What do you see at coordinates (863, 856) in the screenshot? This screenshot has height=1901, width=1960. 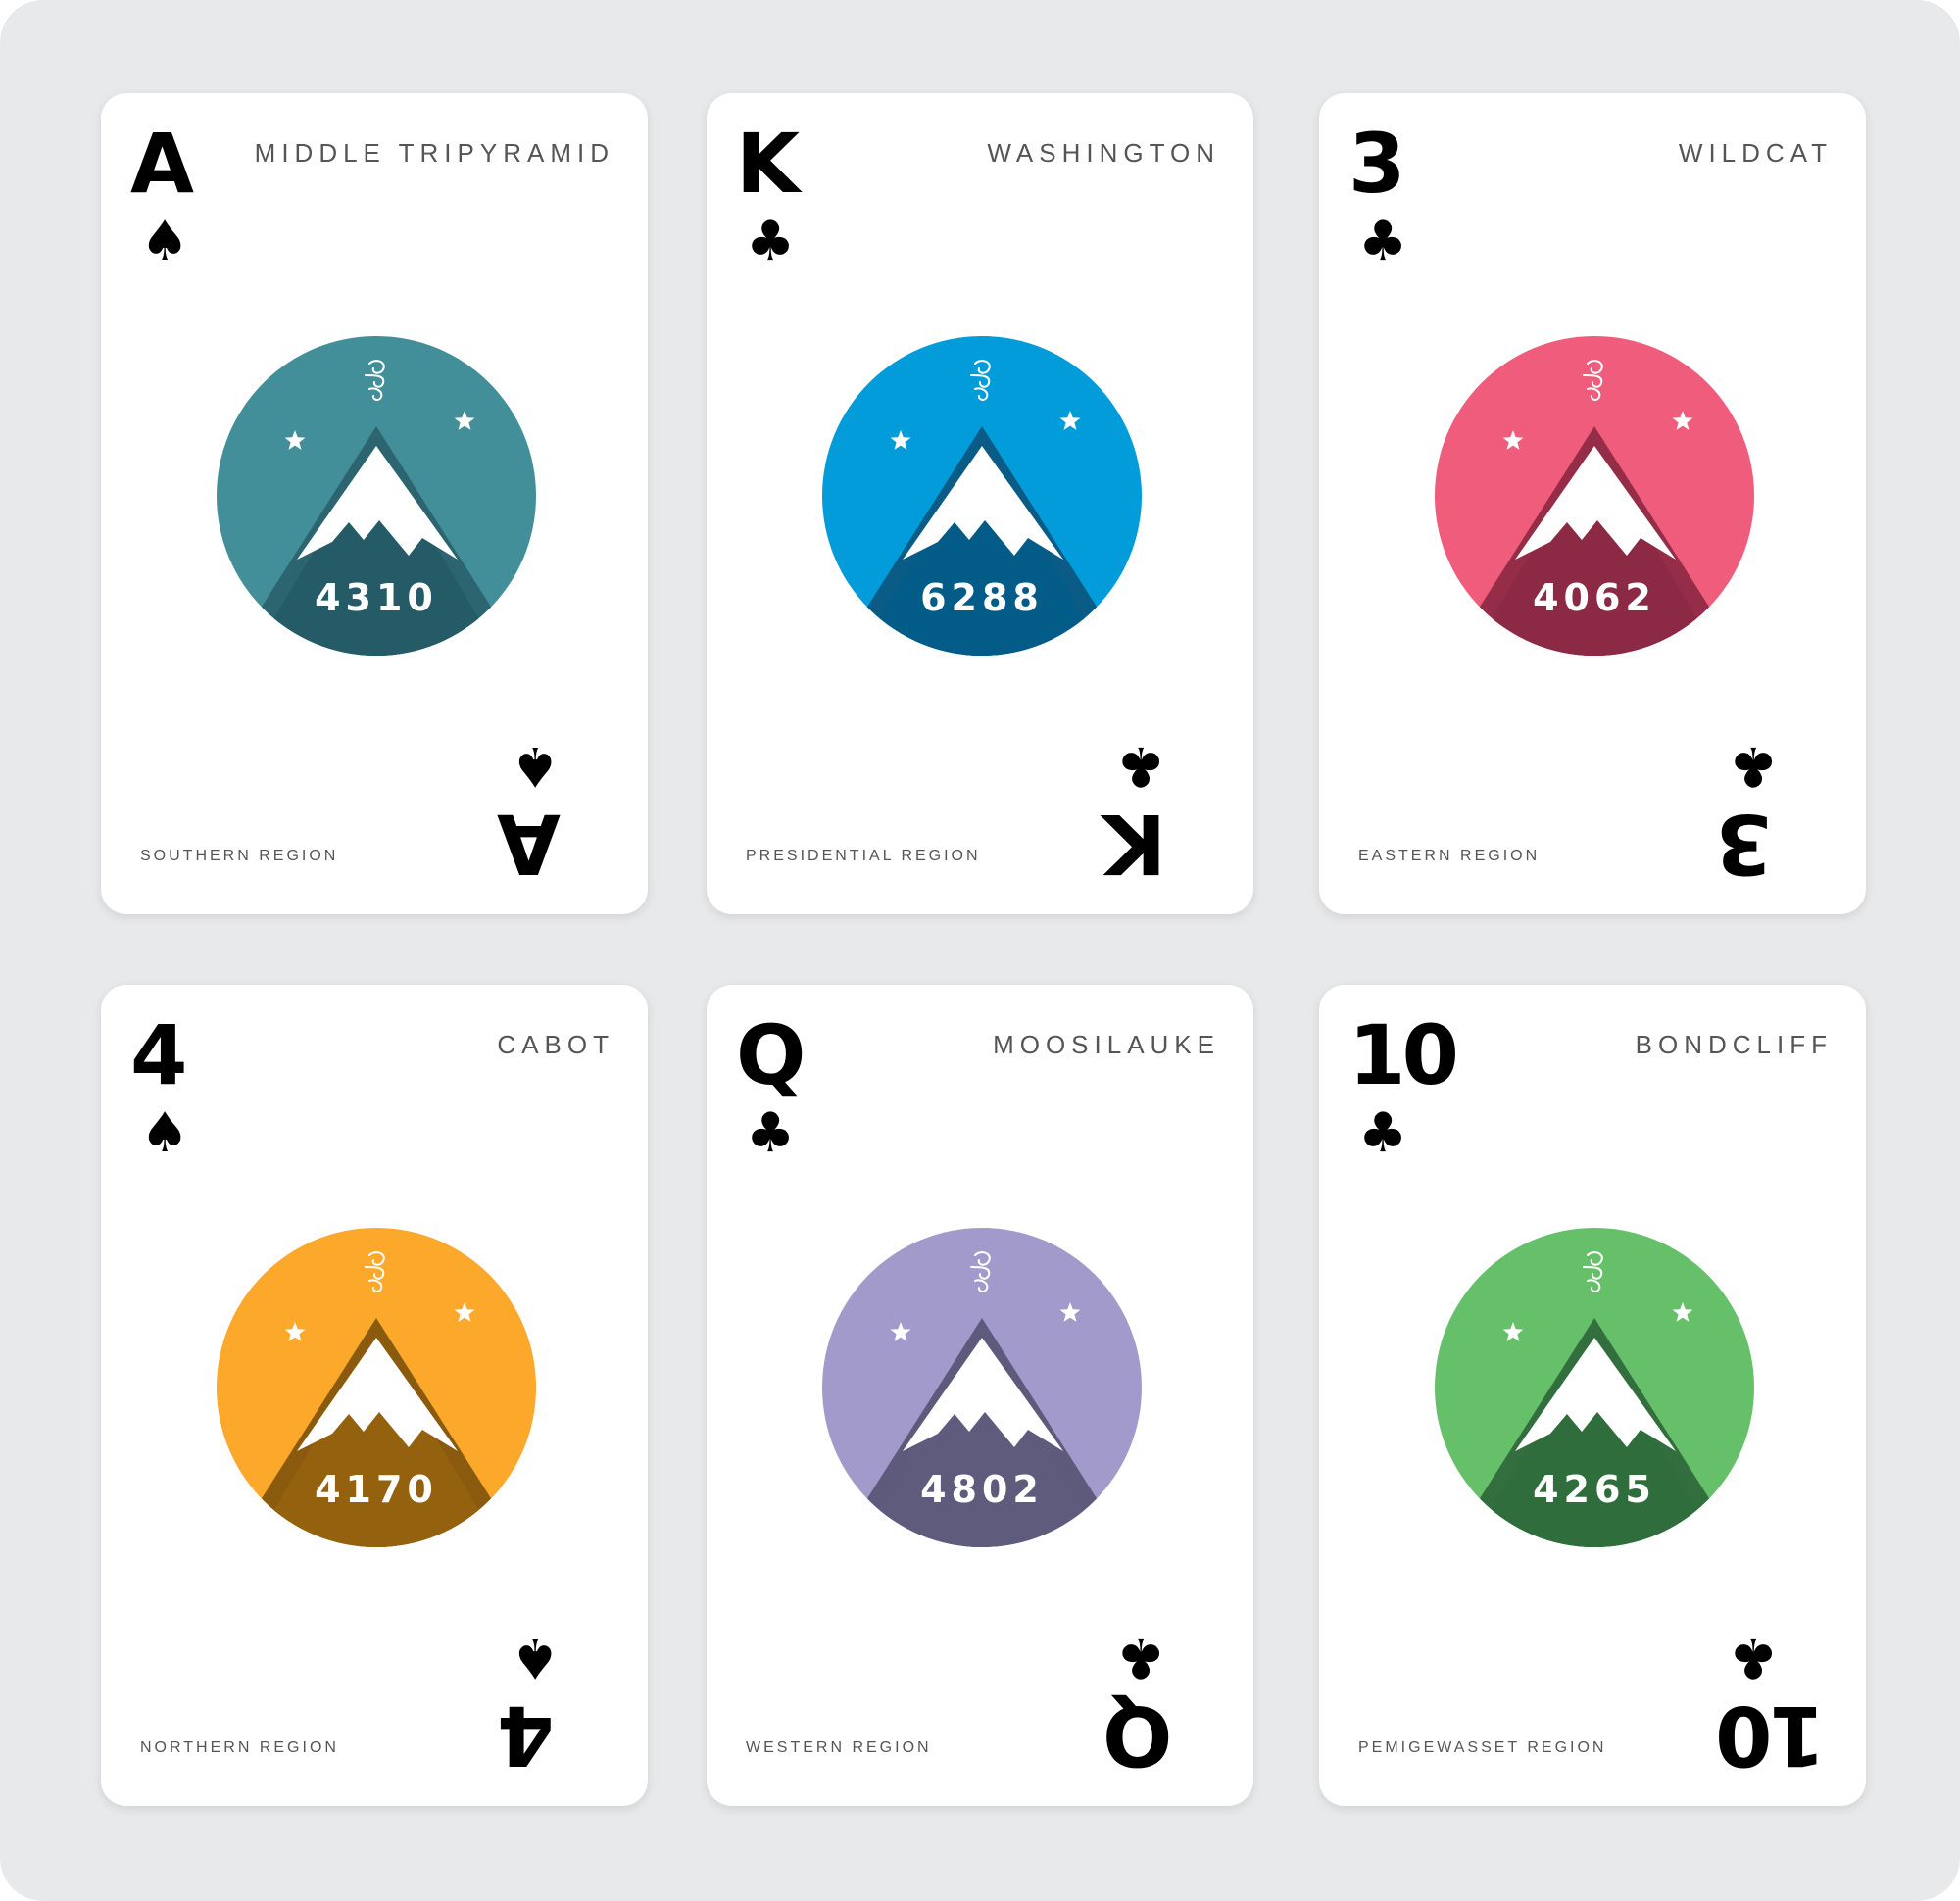 I see `region-label: PRESIDENTIAL REGION` at bounding box center [863, 856].